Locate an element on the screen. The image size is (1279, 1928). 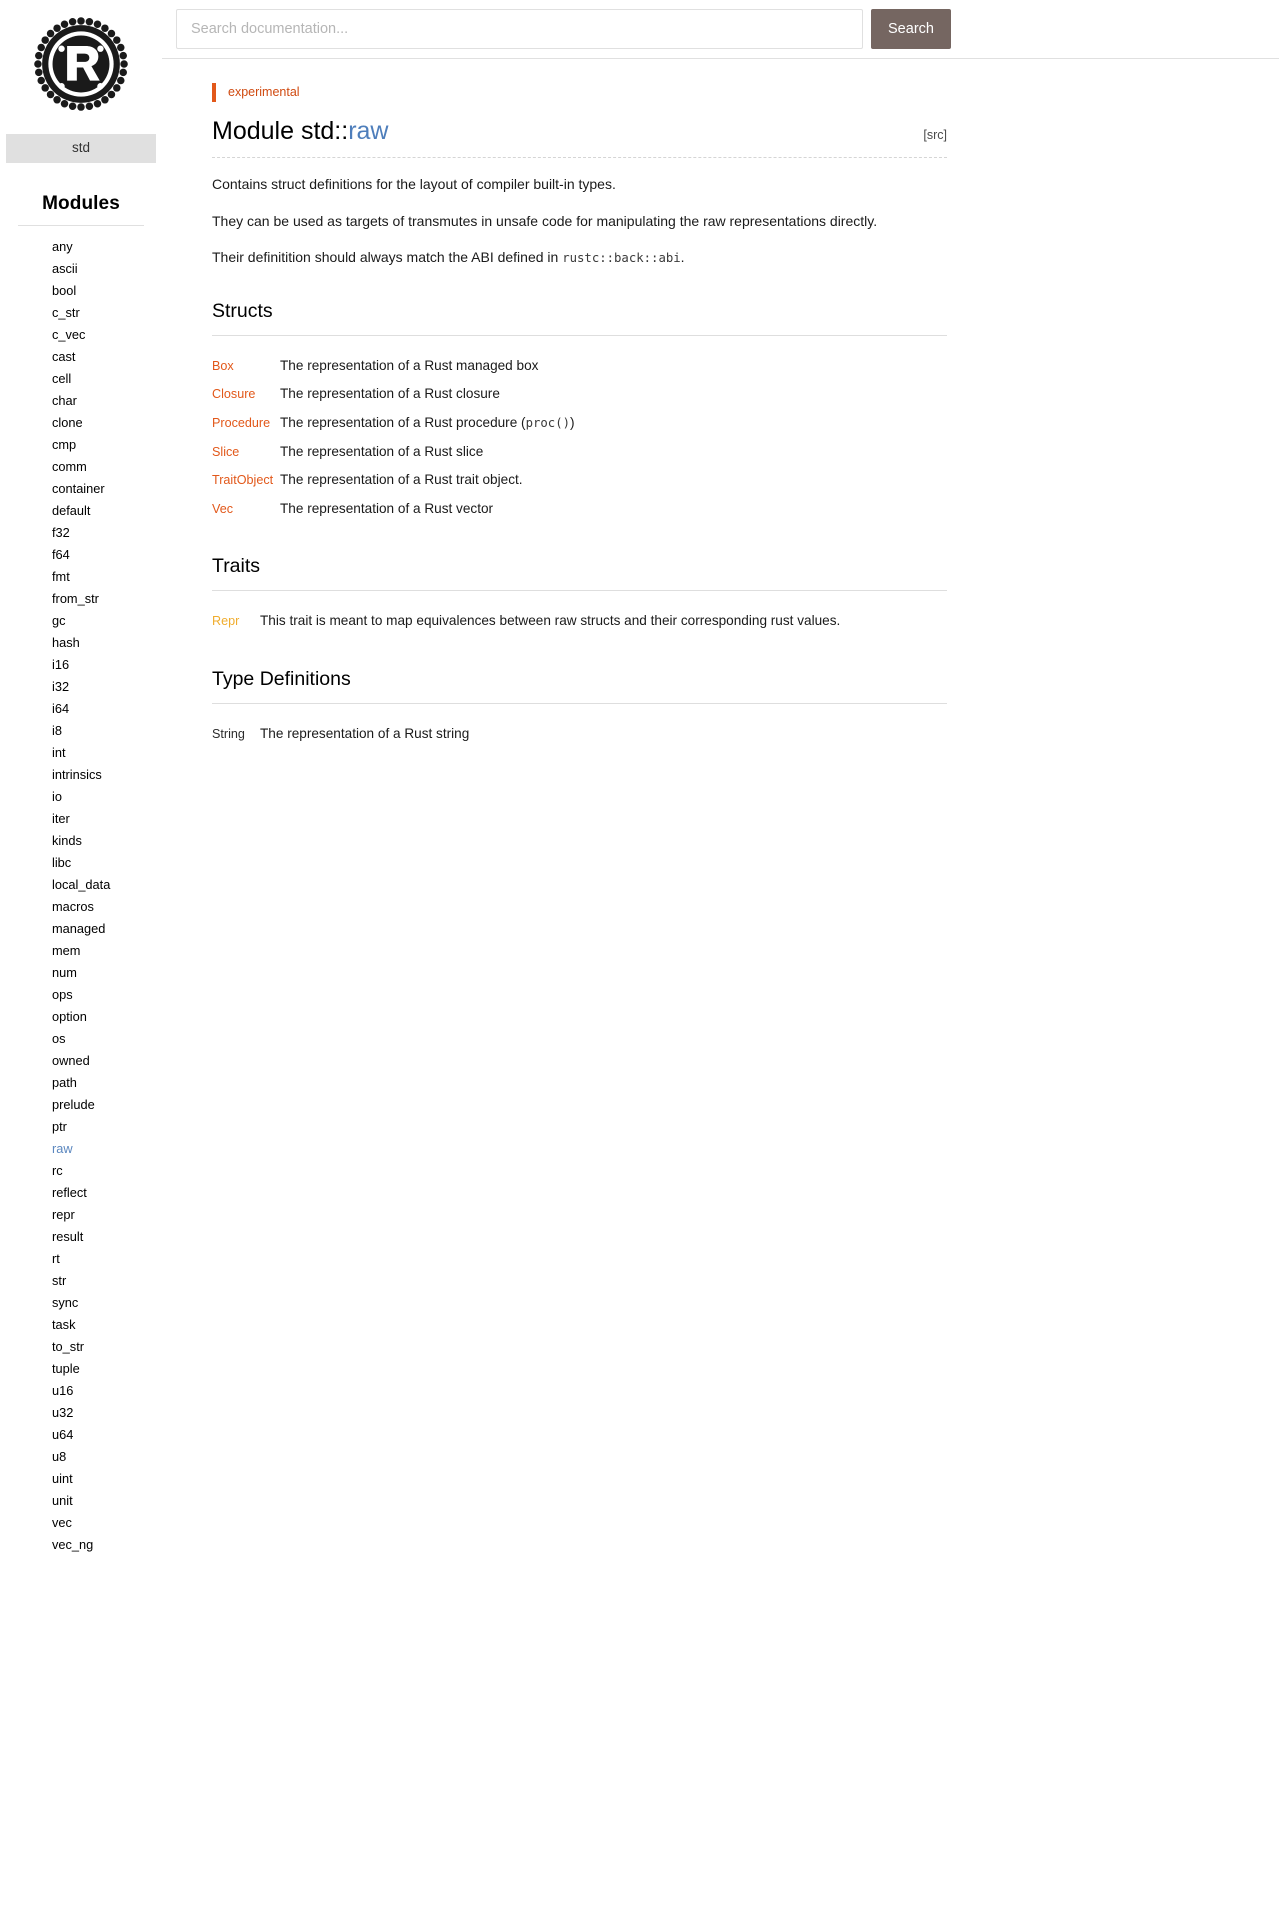
sidebar-item-cmp: cmp is located at coordinates (81, 445).